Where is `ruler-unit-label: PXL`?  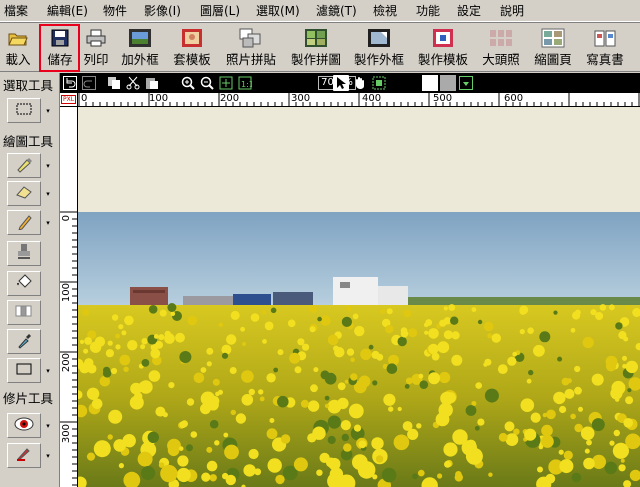 ruler-unit-label: PXL is located at coordinates (69, 99).